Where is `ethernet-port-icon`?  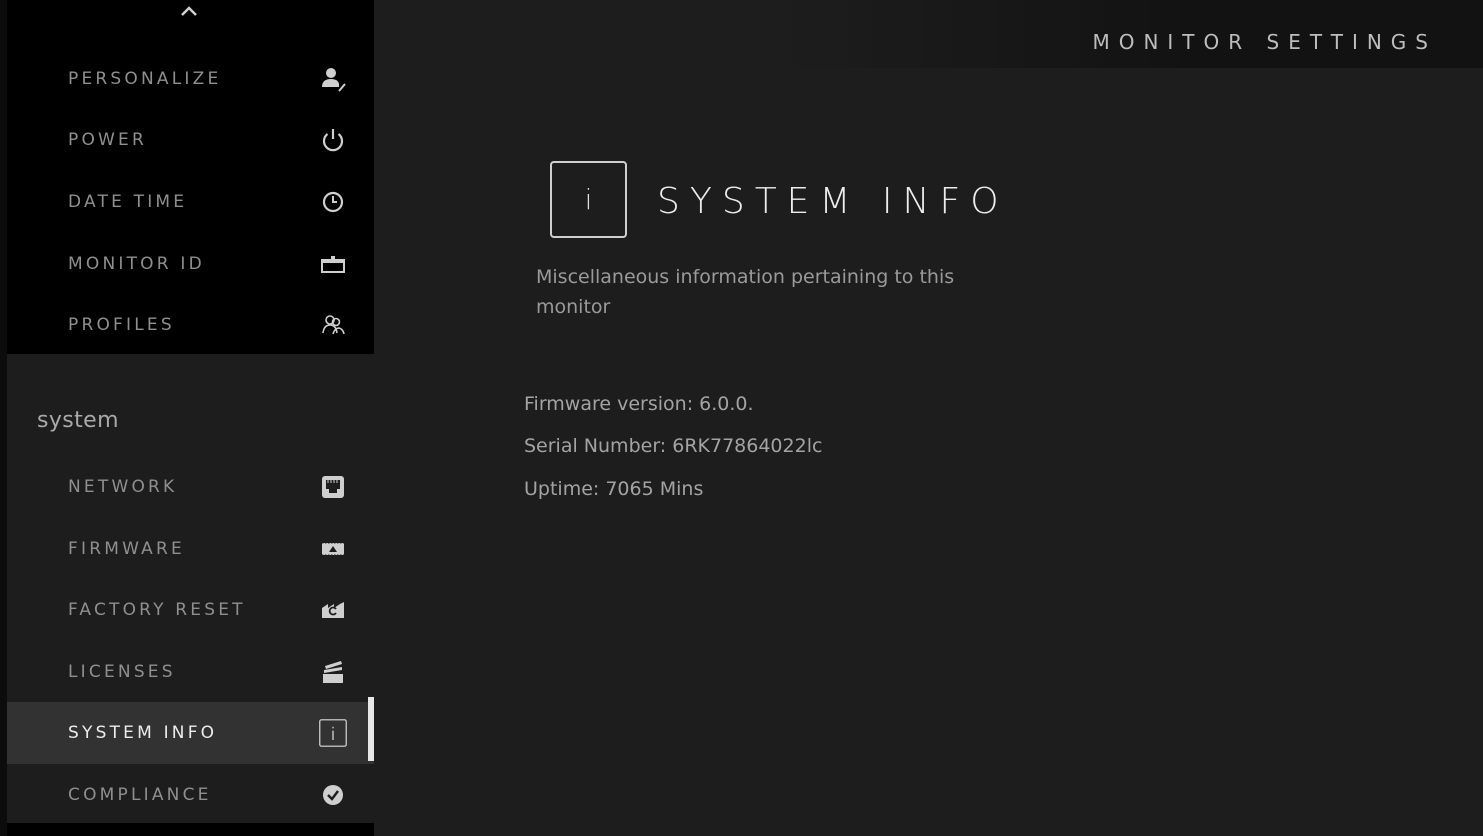 ethernet-port-icon is located at coordinates (333, 487).